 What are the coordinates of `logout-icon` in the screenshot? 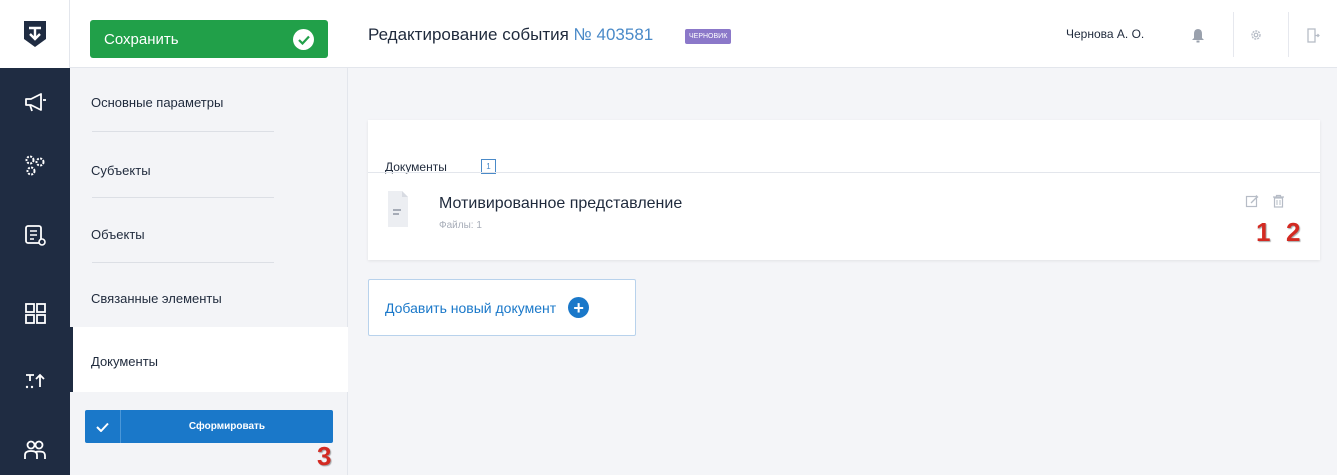 It's located at (1313, 35).